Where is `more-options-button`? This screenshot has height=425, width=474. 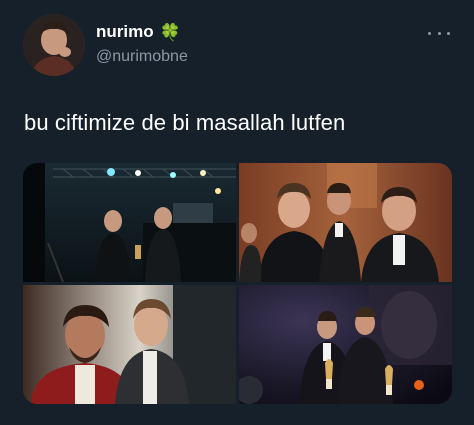 more-options-button is located at coordinates (439, 33).